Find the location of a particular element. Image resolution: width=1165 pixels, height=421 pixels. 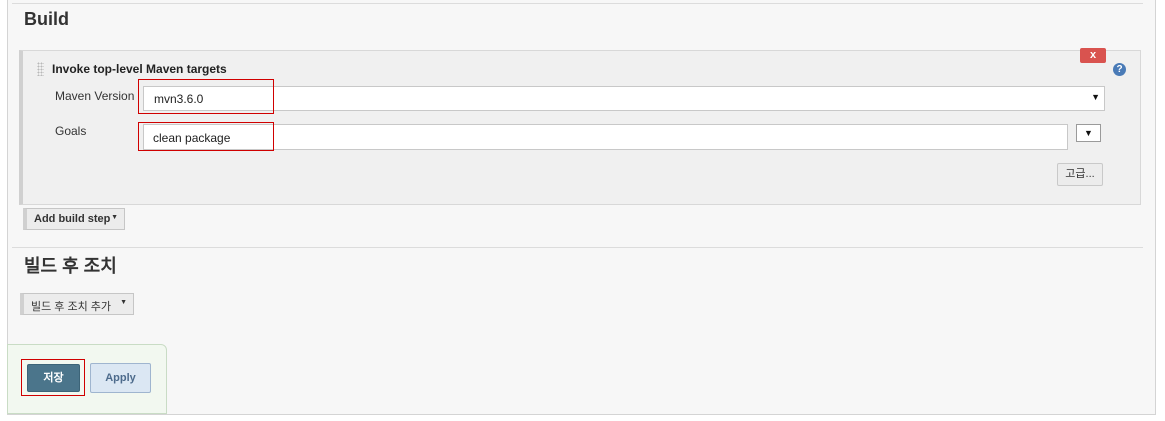

highlight-maven-version is located at coordinates (206, 96).